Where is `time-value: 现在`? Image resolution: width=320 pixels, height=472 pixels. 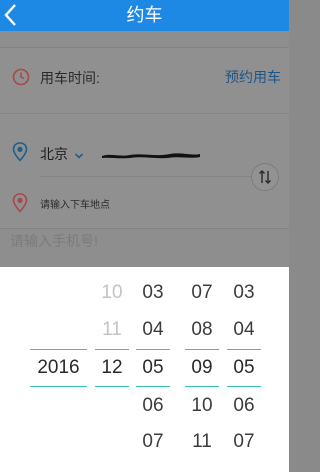 time-value: 现在 is located at coordinates (130, 78).